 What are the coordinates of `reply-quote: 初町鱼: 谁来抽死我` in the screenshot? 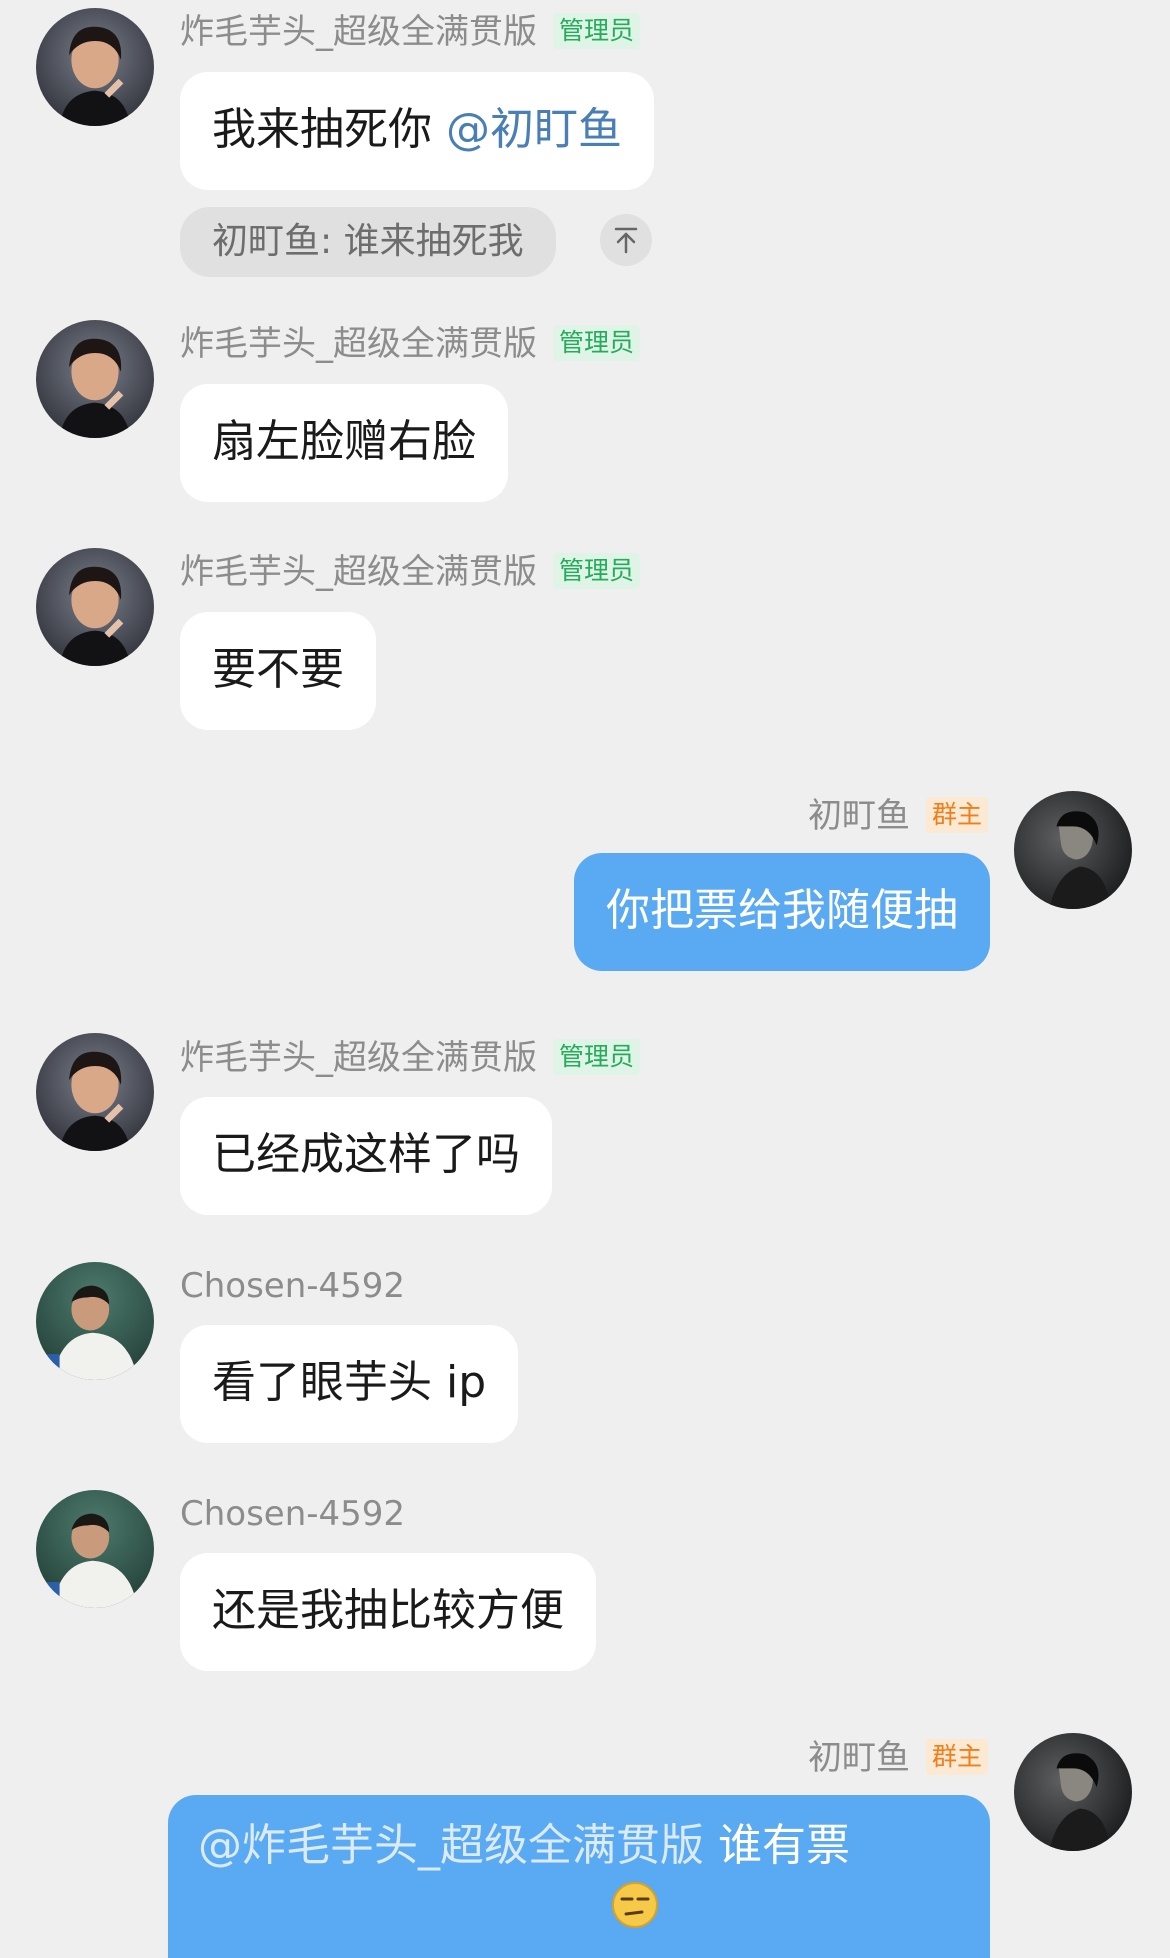 It's located at (368, 242).